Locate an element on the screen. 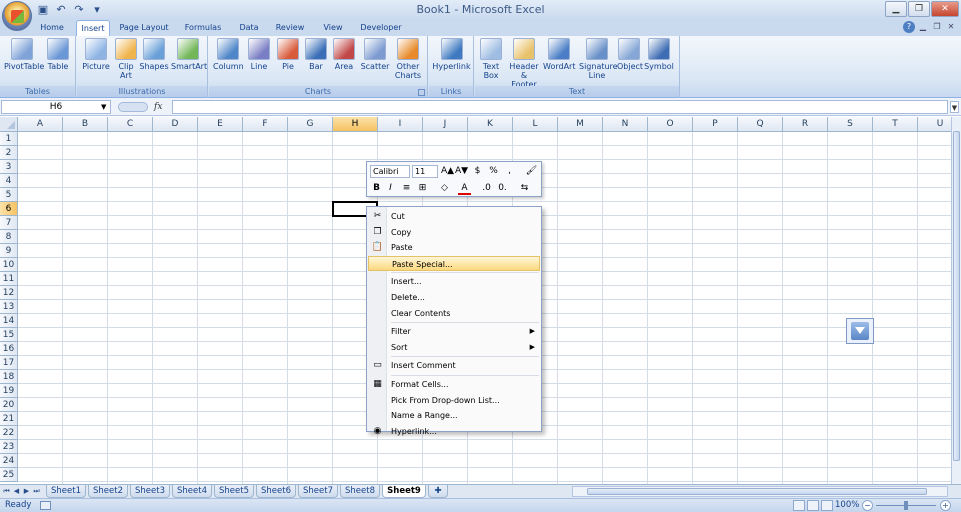 Image resolution: width=961 pixels, height=512 pixels. tab-developer: Developer is located at coordinates (381, 28).